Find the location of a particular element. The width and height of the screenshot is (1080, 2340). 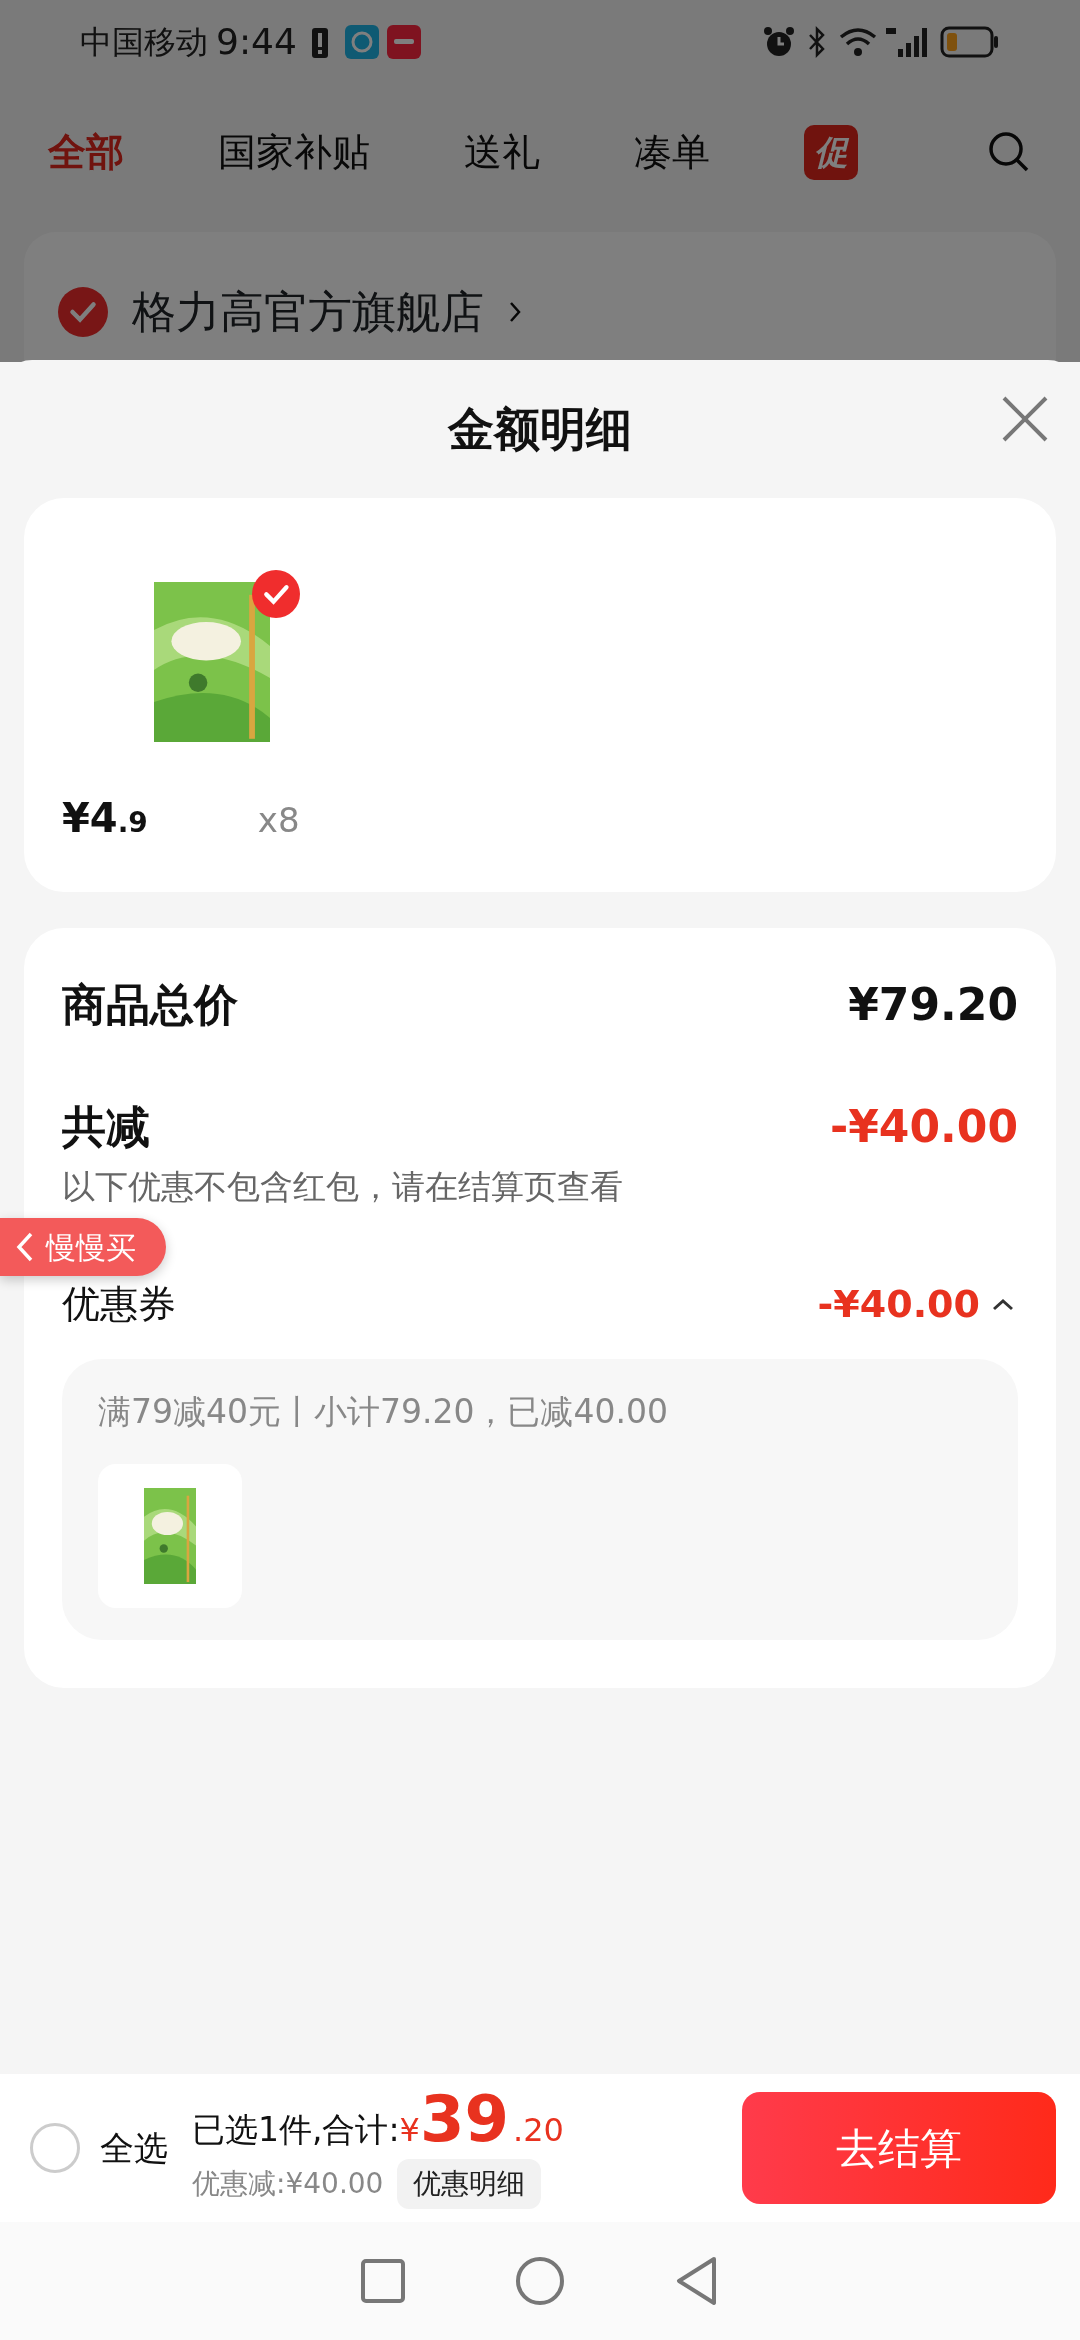

reduction-label: 共减 is located at coordinates (106, 1127).